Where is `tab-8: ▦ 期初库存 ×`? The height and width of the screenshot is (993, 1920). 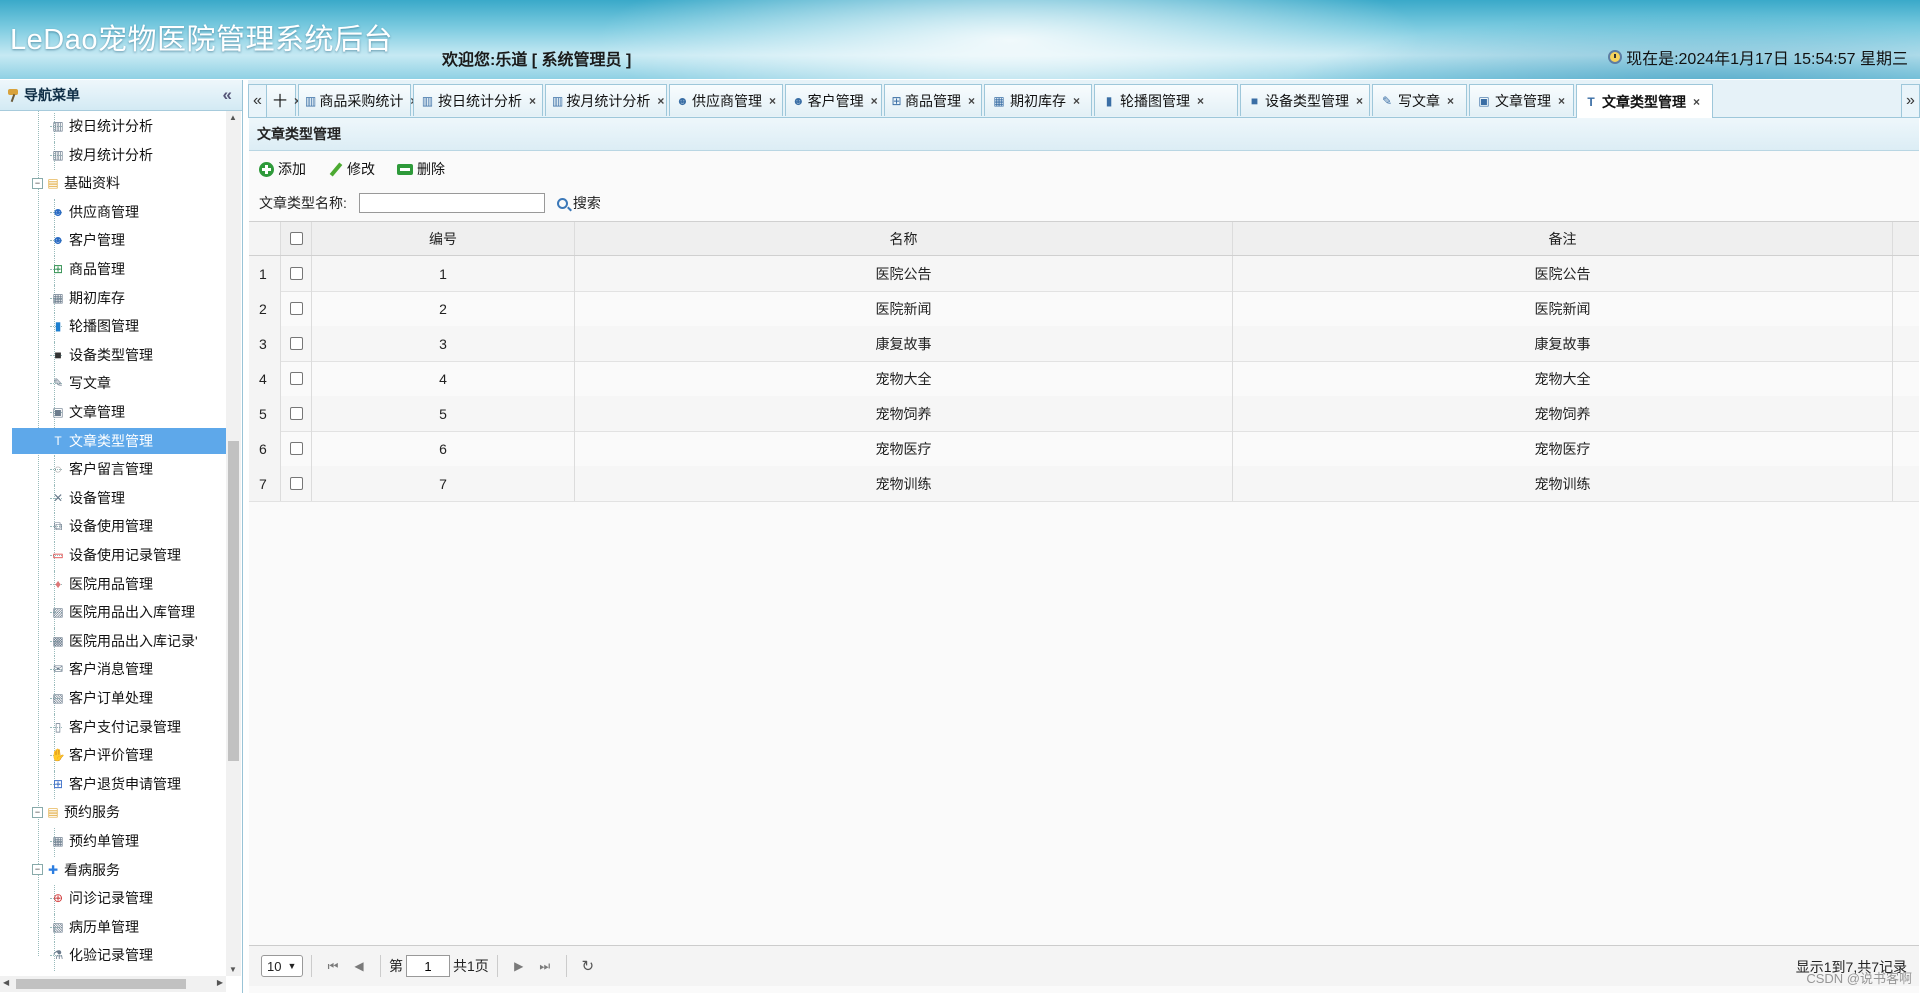 tab-8: ▦ 期初库存 × is located at coordinates (1038, 100).